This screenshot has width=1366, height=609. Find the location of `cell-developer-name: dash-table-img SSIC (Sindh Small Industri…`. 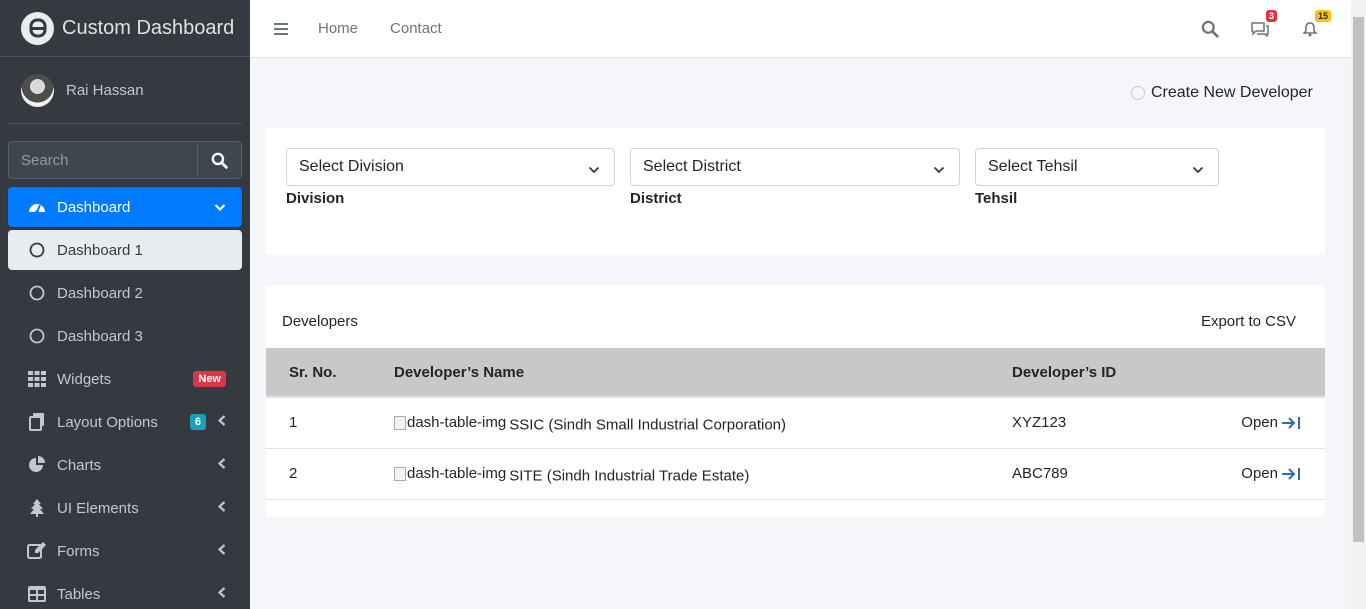

cell-developer-name: dash-table-img SSIC (Sindh Small Industri… is located at coordinates (590, 424).